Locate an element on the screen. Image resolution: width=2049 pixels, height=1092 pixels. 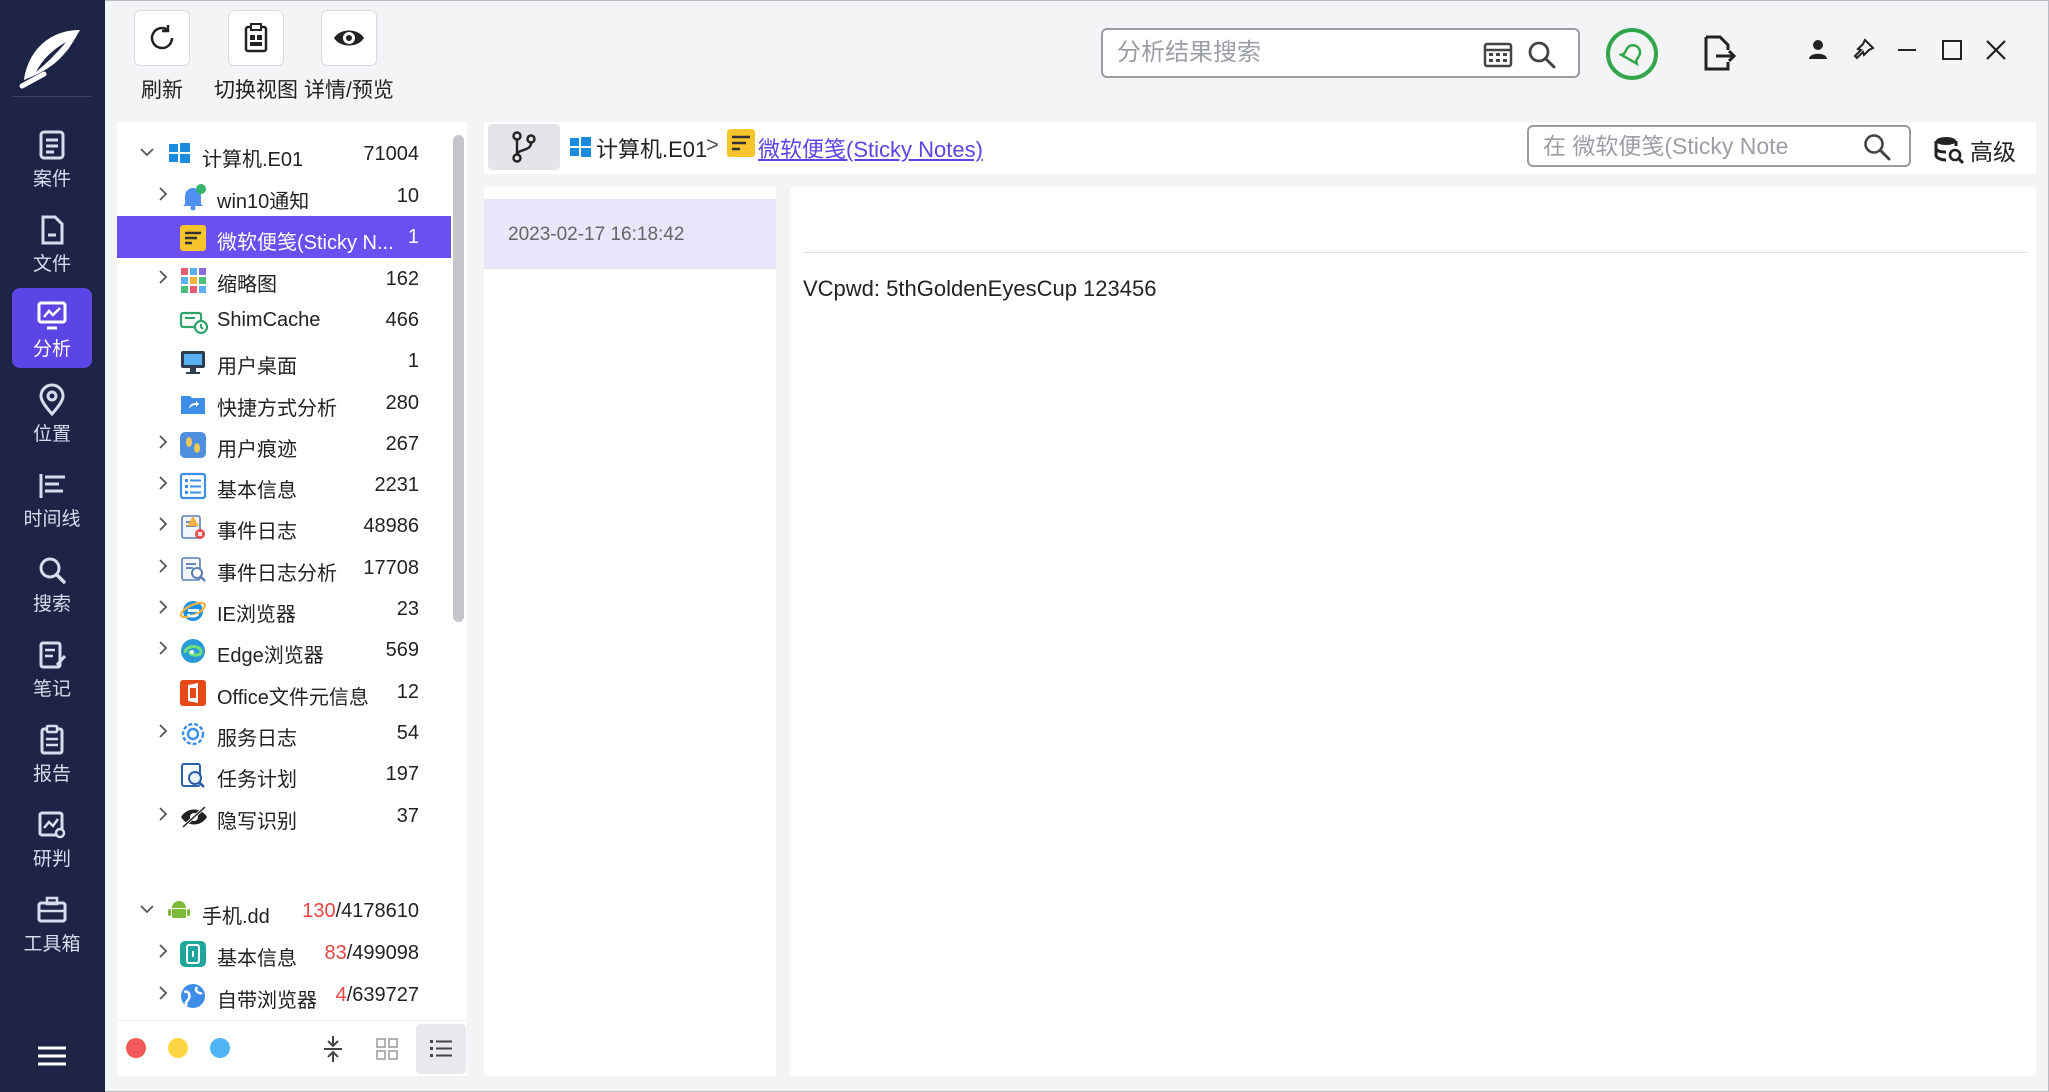
ie-browser-icon is located at coordinates (193, 610).